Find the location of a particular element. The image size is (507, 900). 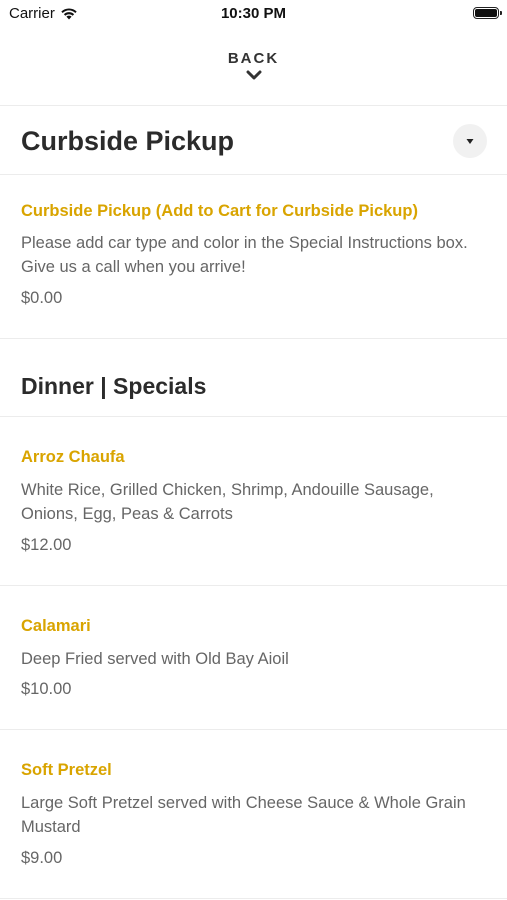

item-name: Arroz Chaufa is located at coordinates (73, 457).